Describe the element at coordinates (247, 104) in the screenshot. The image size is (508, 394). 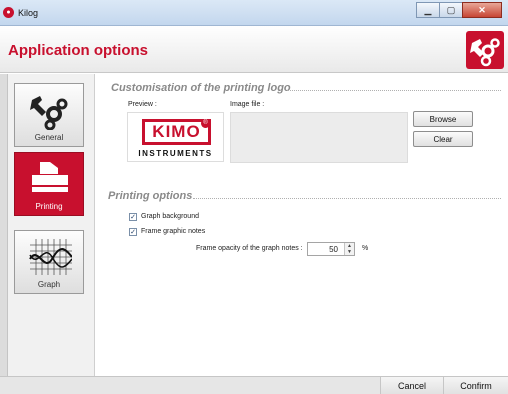
I see `image-file-label: Image file :` at that location.